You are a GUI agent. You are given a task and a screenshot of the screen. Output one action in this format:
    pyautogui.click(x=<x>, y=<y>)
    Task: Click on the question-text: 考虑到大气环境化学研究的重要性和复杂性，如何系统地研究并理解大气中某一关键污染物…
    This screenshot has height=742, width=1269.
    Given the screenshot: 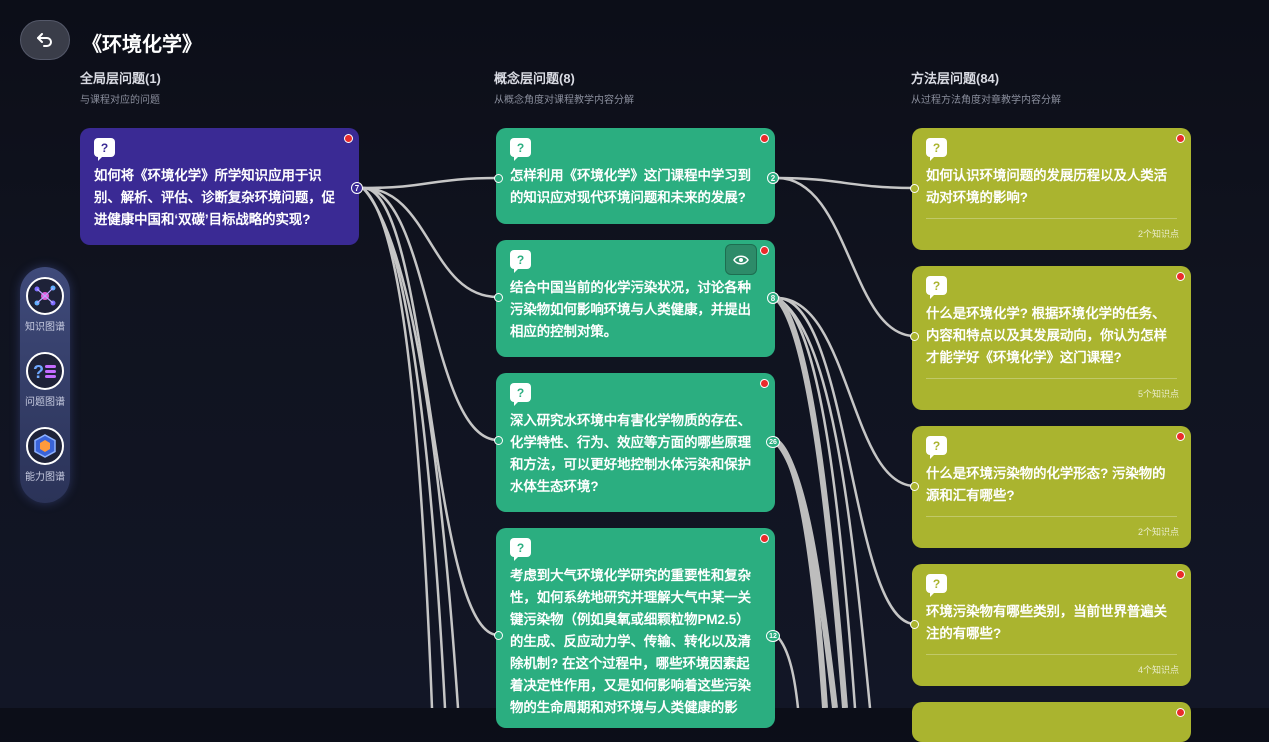 What is the action you would take?
    pyautogui.click(x=631, y=641)
    